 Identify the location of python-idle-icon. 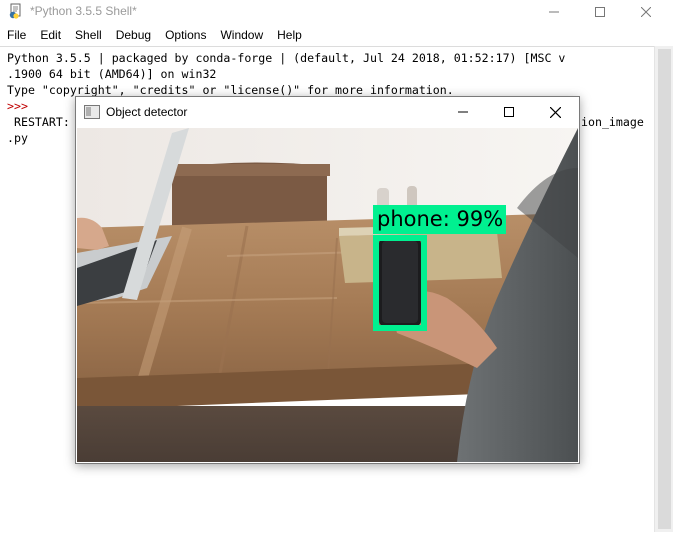
(15, 11).